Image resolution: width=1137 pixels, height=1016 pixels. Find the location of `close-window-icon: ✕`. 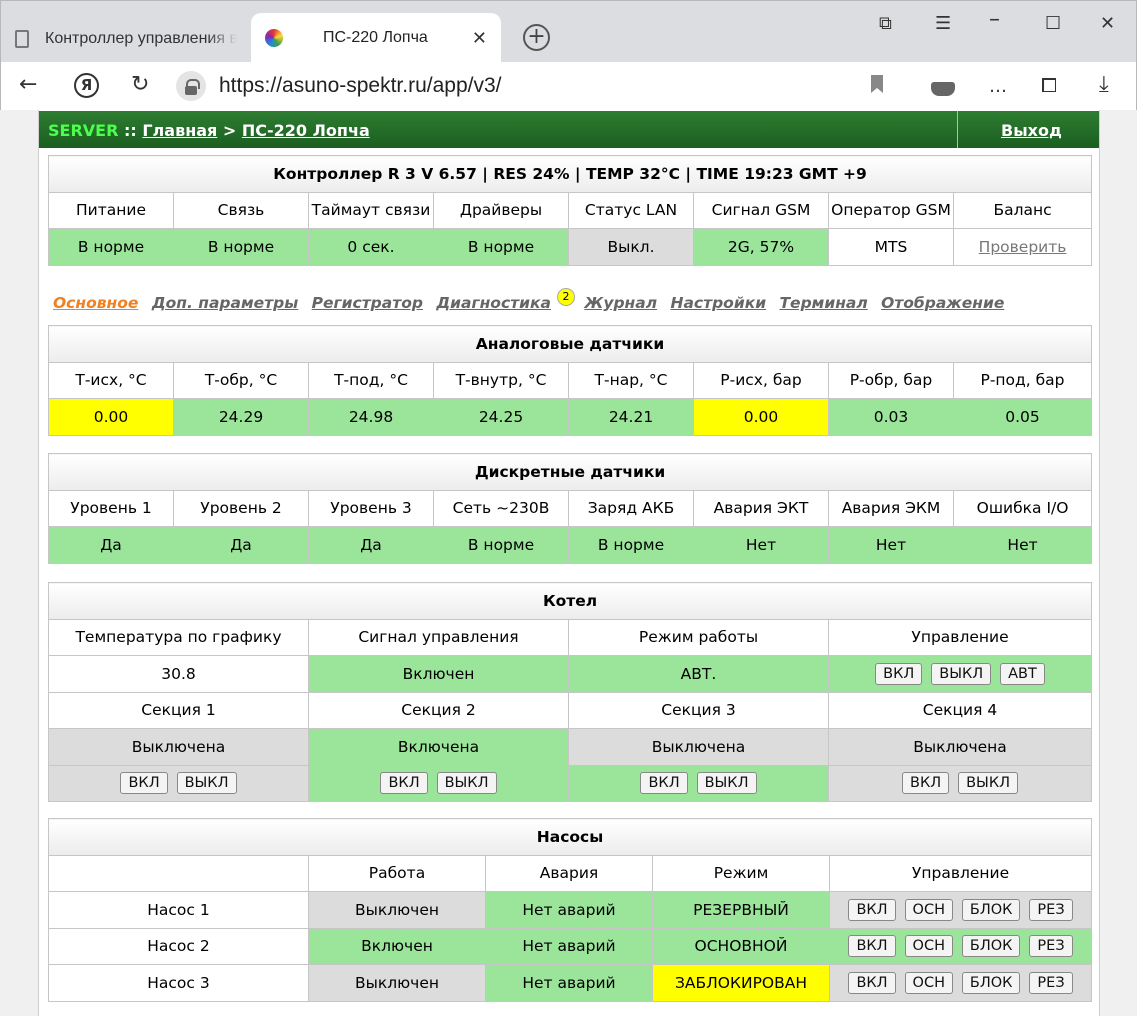

close-window-icon: ✕ is located at coordinates (1107, 23).